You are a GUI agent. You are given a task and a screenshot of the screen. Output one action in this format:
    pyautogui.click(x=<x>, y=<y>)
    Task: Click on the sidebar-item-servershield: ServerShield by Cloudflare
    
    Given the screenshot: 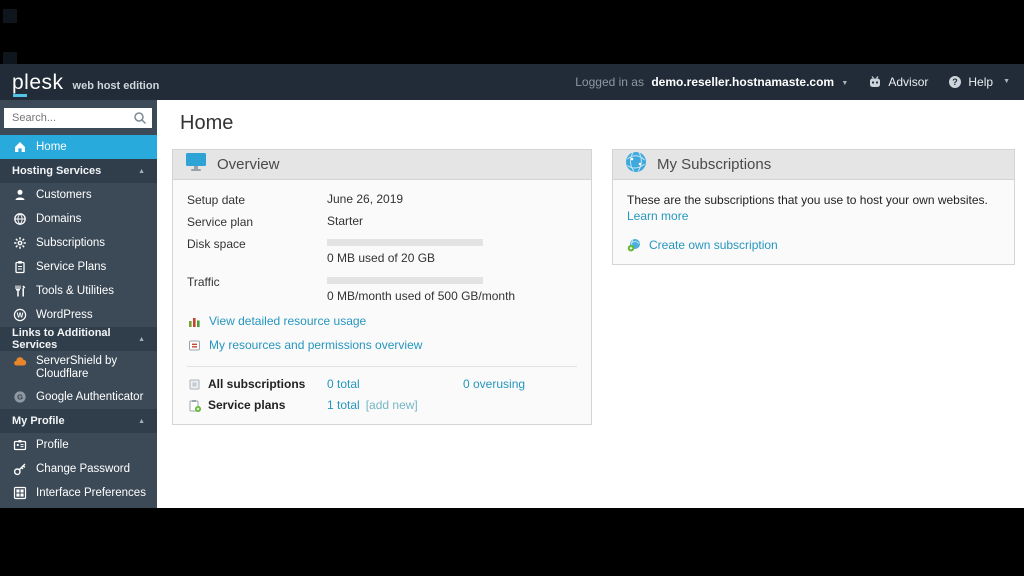 What is the action you would take?
    pyautogui.click(x=78, y=368)
    